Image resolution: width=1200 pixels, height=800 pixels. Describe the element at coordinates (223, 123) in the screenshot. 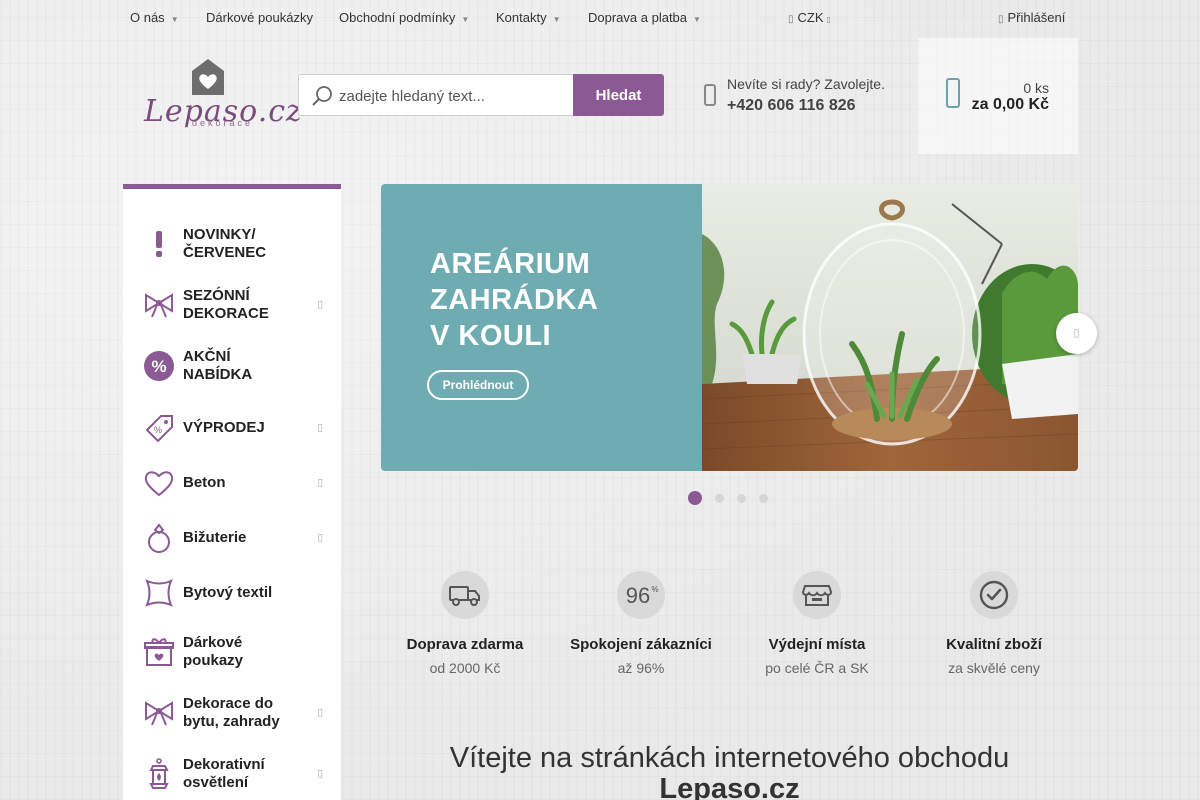

I see `logo-subtitle: dekorace` at that location.